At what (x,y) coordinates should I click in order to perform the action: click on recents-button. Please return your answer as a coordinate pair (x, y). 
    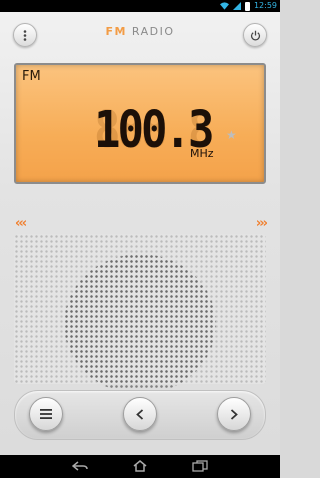
    Looking at the image, I should click on (200, 466).